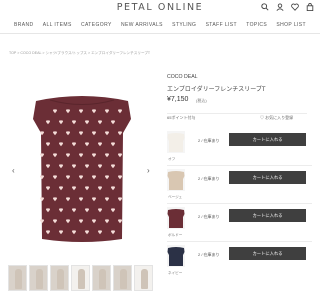 Image resolution: width=320 pixels, height=293 pixels. I want to click on nav-styling: STYLING, so click(184, 27).